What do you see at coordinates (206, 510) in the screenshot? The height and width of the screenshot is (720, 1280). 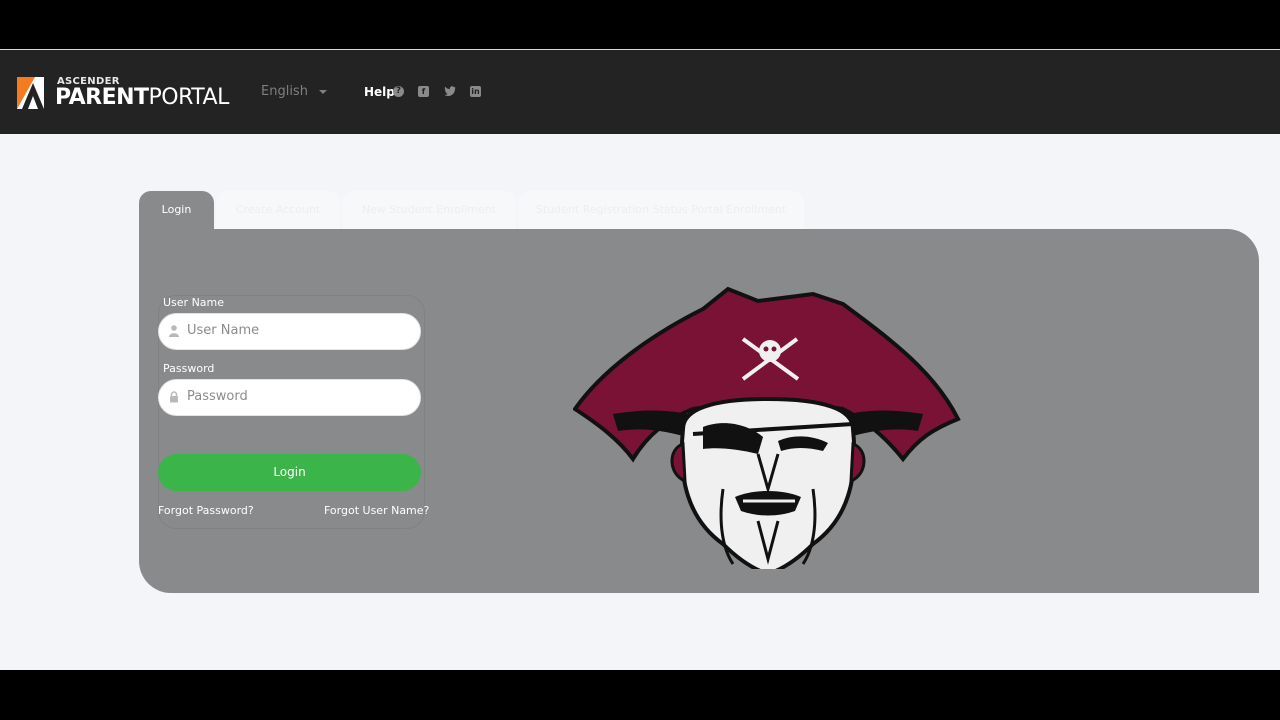 I see `forgot-password-link: Forgot Password?` at bounding box center [206, 510].